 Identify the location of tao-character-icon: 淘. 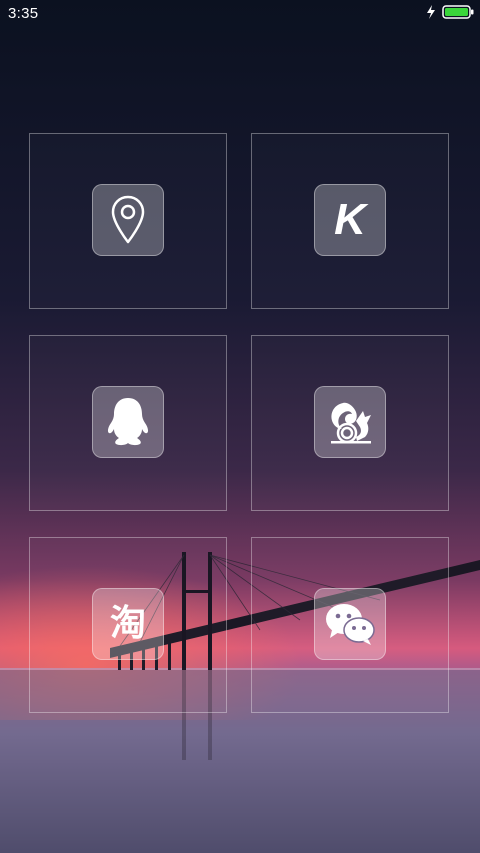
(127, 623).